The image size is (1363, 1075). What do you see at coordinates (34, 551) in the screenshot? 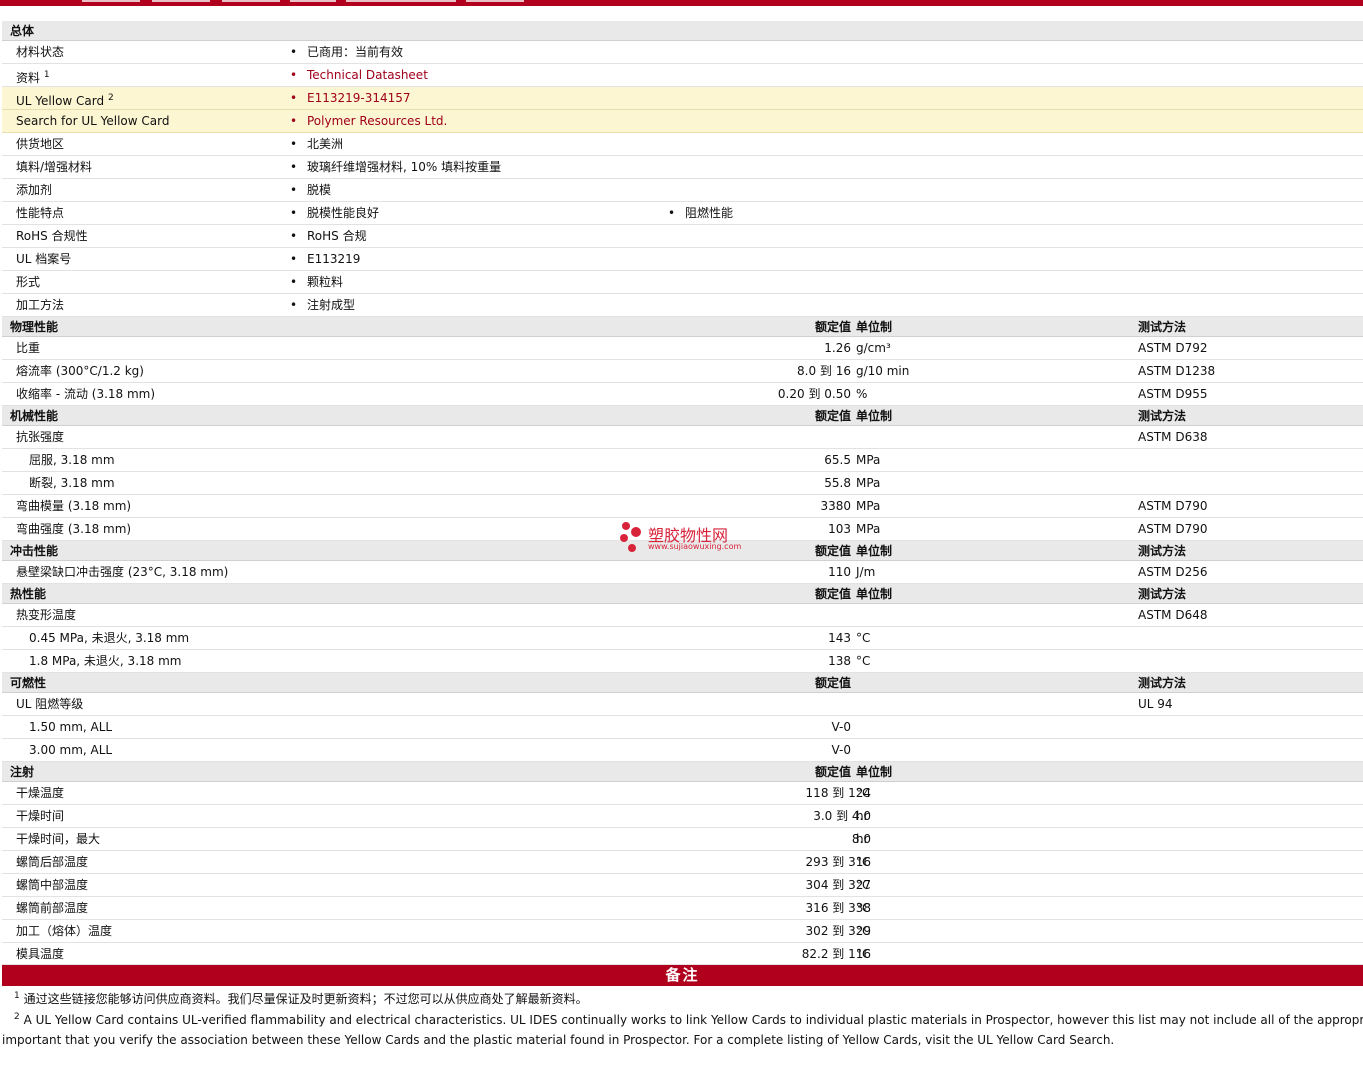
I see `section-title: 冲击性能` at bounding box center [34, 551].